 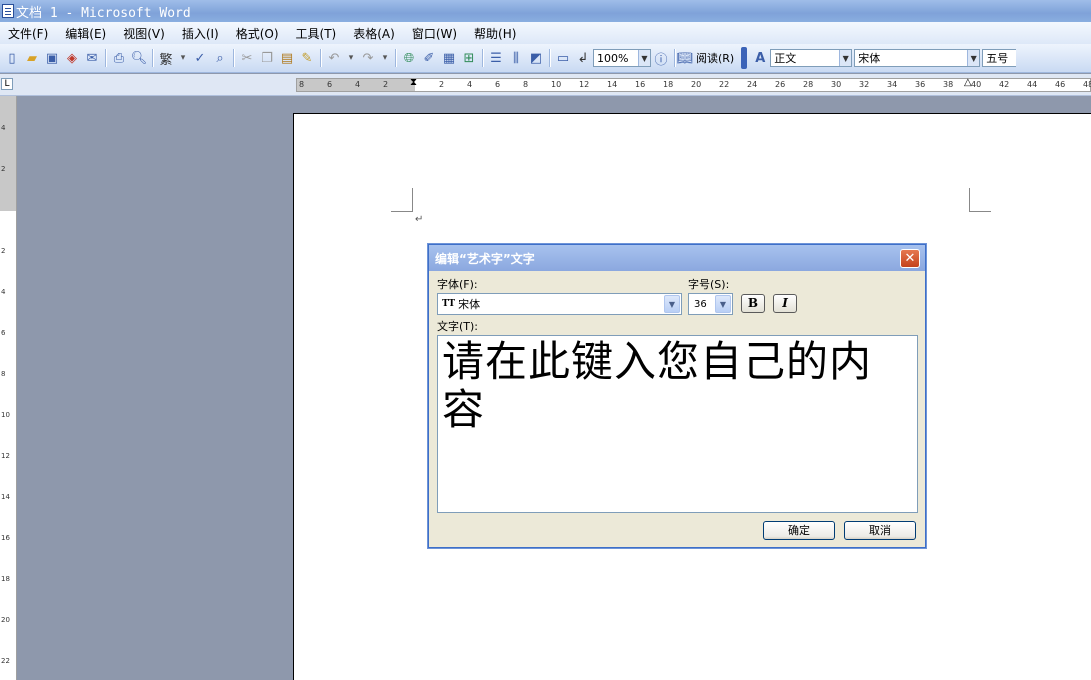 What do you see at coordinates (449, 58) in the screenshot?
I see `insert-table-icon: ▦` at bounding box center [449, 58].